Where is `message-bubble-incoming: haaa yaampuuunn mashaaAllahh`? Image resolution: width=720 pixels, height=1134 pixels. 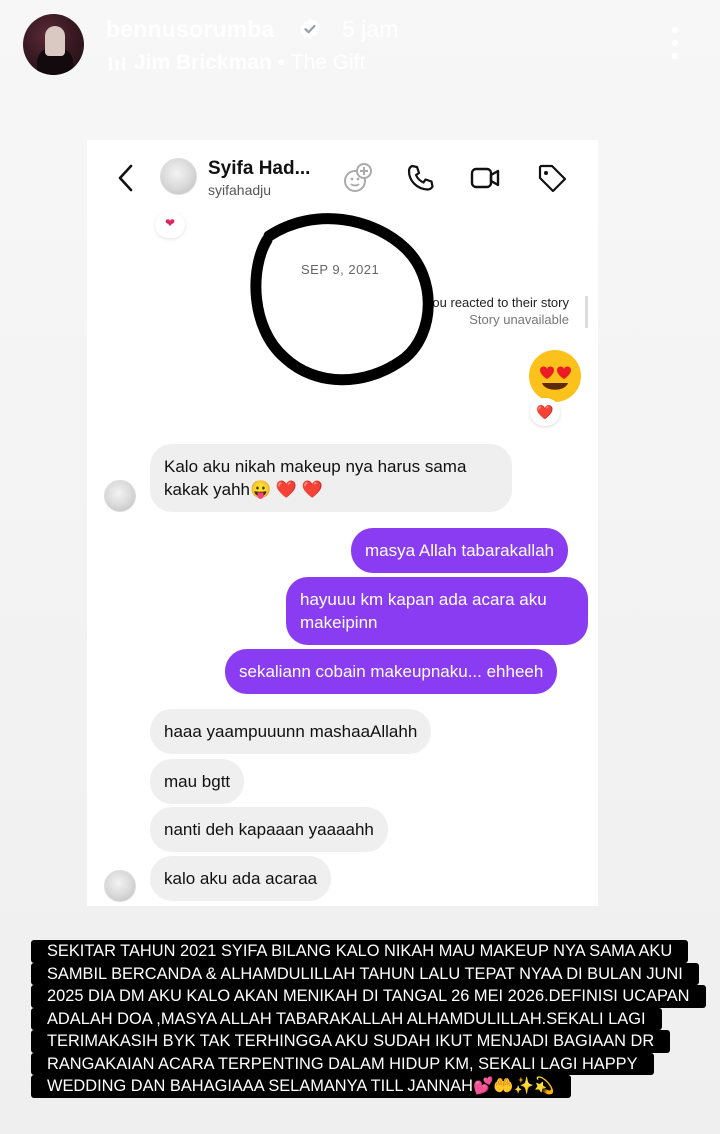
message-bubble-incoming: haaa yaampuuunn mashaaAllahh is located at coordinates (291, 731).